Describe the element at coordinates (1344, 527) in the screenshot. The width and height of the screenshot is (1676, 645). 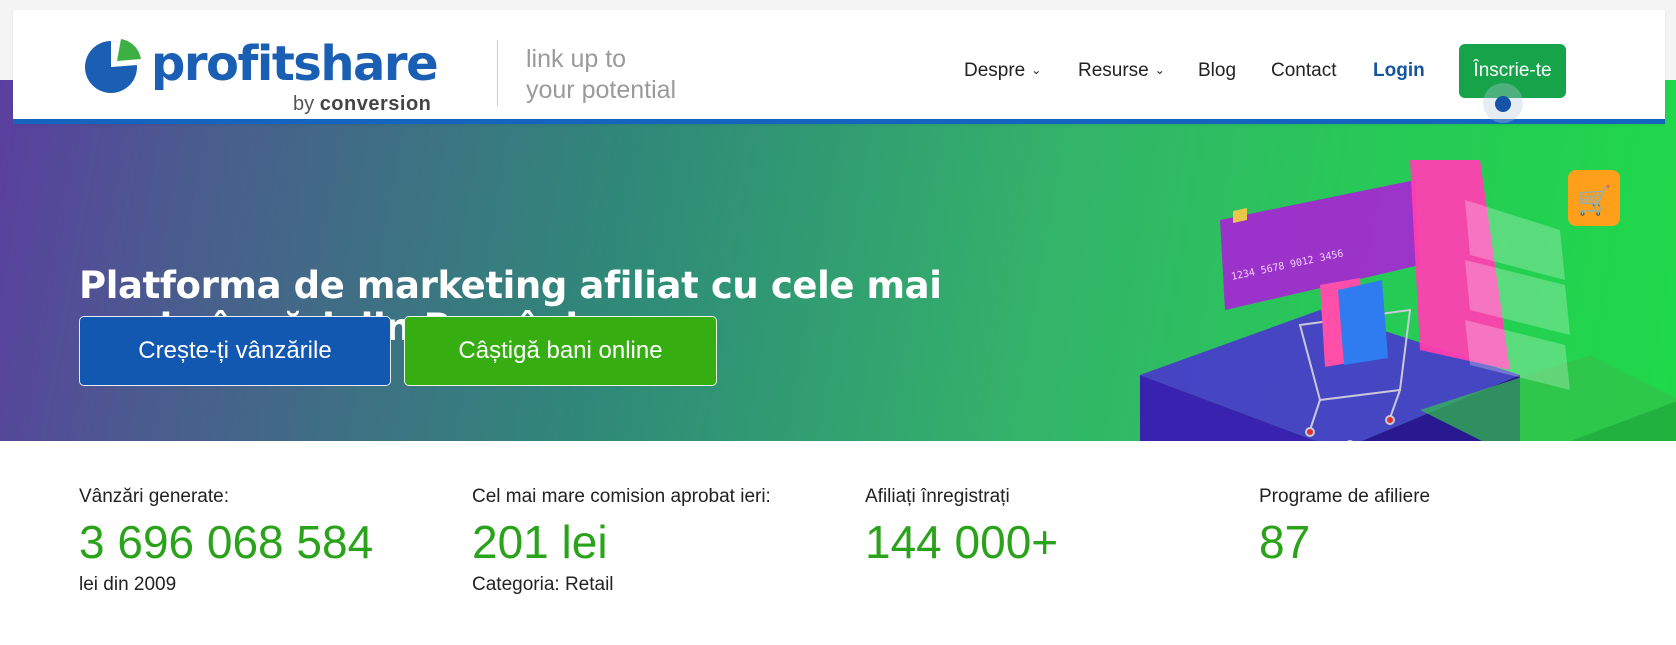
I see `stat-programs: Programe de afiliere 87` at that location.